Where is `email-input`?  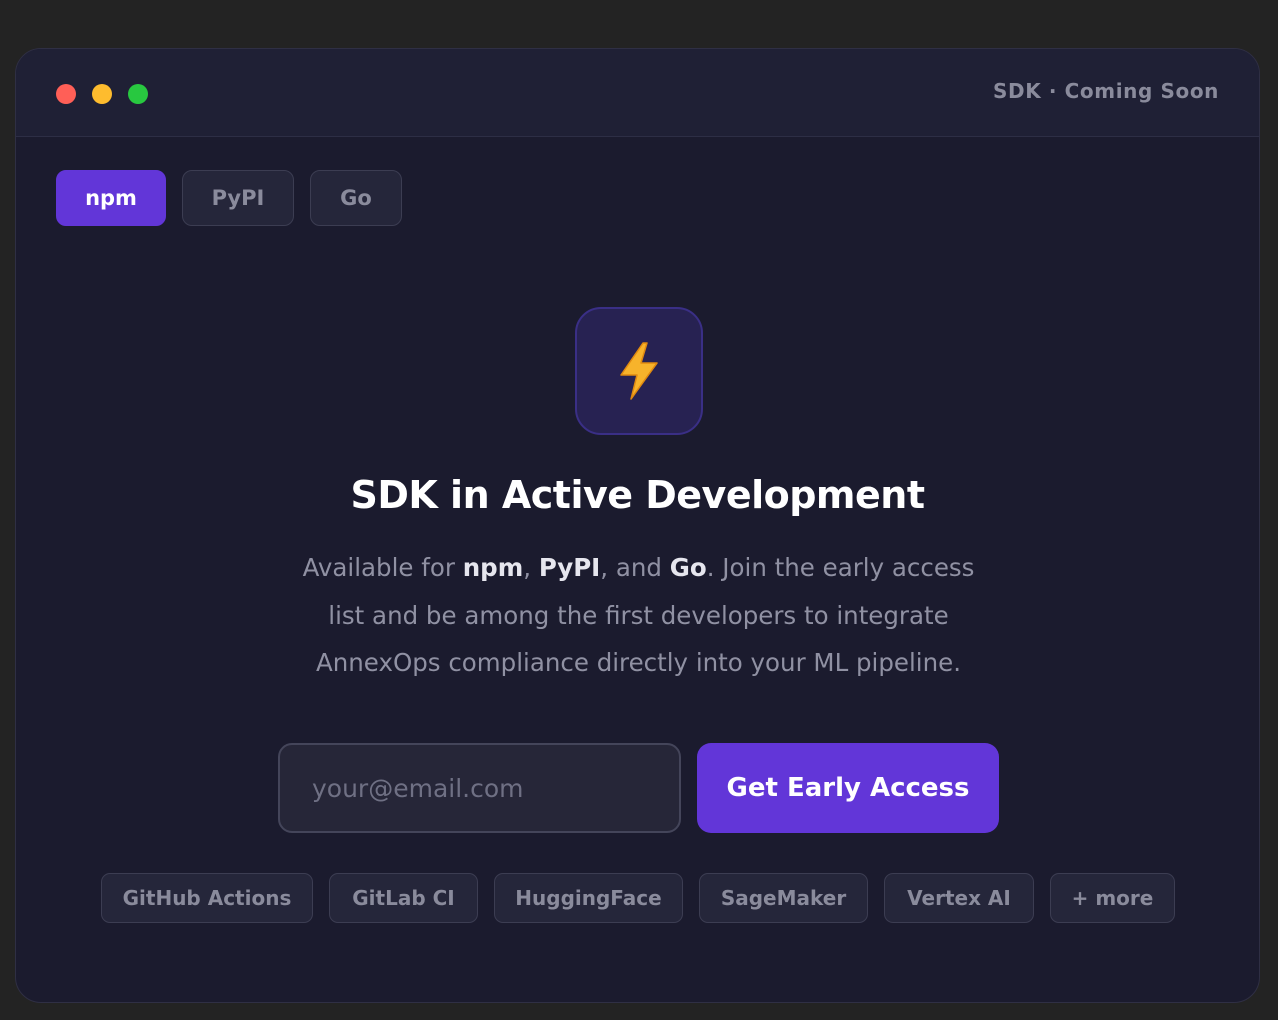
email-input is located at coordinates (479, 788).